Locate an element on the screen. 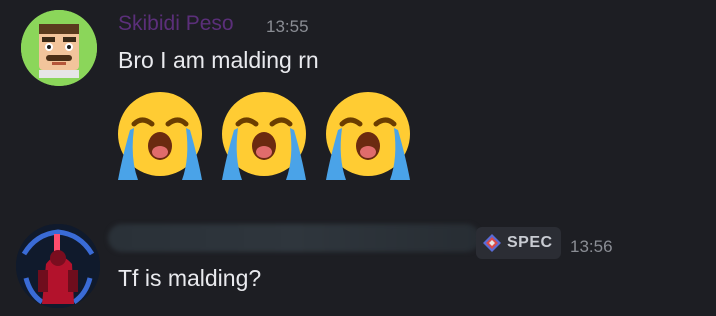 The image size is (716, 316). cartoon-face-avatar-icon is located at coordinates (59, 48).